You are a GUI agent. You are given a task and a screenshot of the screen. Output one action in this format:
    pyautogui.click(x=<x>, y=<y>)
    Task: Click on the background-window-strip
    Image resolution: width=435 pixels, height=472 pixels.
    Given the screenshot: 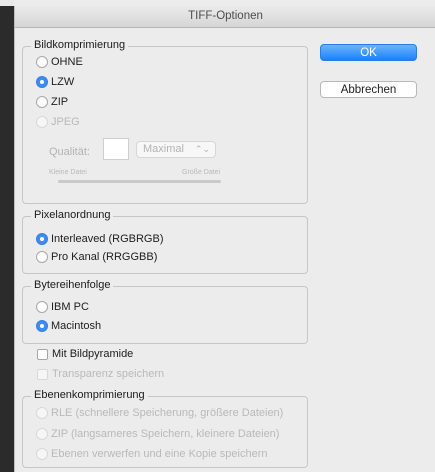 What is the action you would take?
    pyautogui.click(x=7, y=236)
    